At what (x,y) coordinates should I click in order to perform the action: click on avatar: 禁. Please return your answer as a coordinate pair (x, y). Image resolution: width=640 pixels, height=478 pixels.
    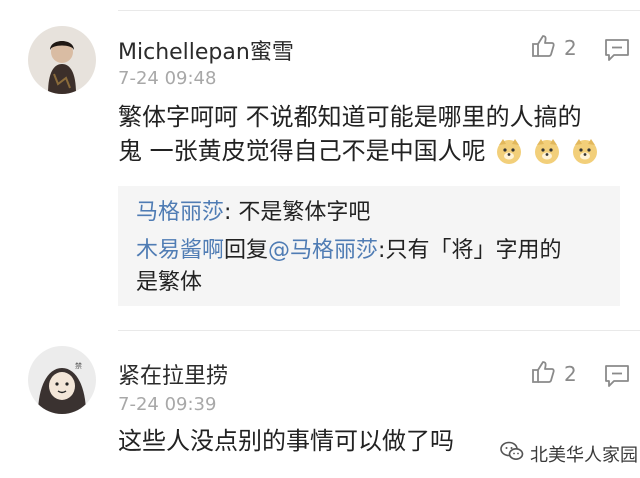
    Looking at the image, I should click on (62, 380).